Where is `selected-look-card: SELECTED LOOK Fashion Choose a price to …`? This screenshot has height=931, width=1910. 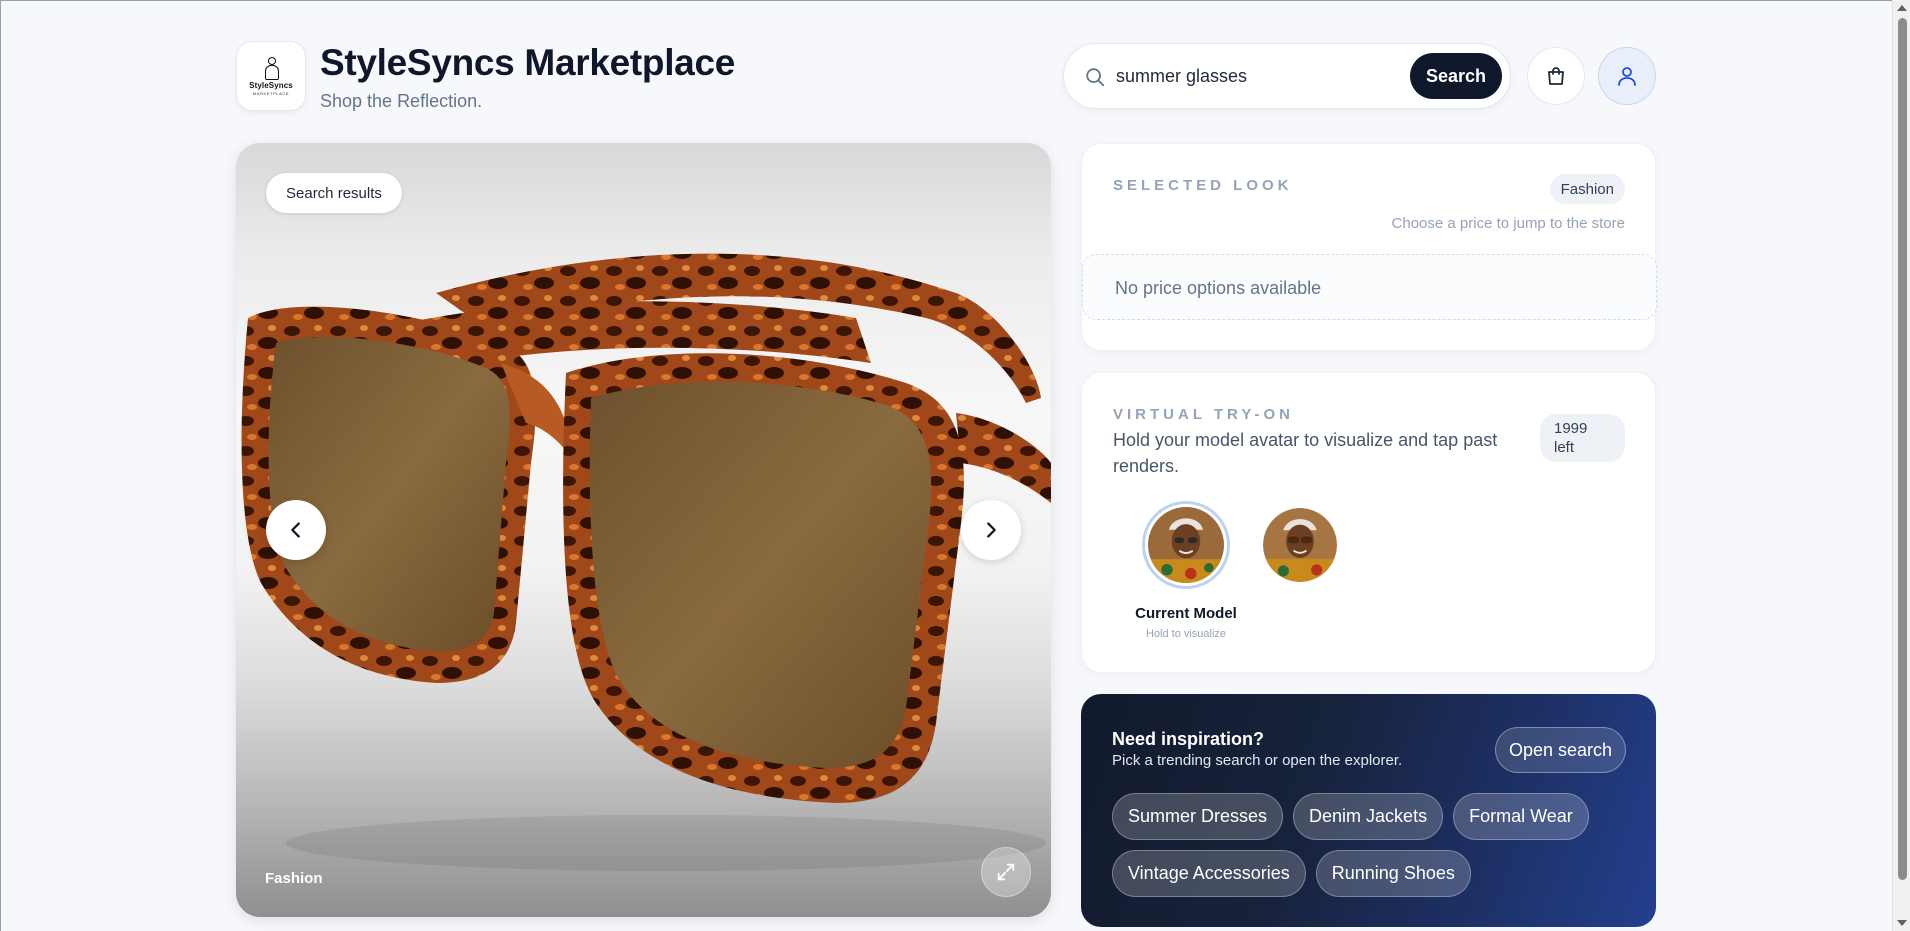 selected-look-card: SELECTED LOOK Fashion Choose a price to … is located at coordinates (1369, 247).